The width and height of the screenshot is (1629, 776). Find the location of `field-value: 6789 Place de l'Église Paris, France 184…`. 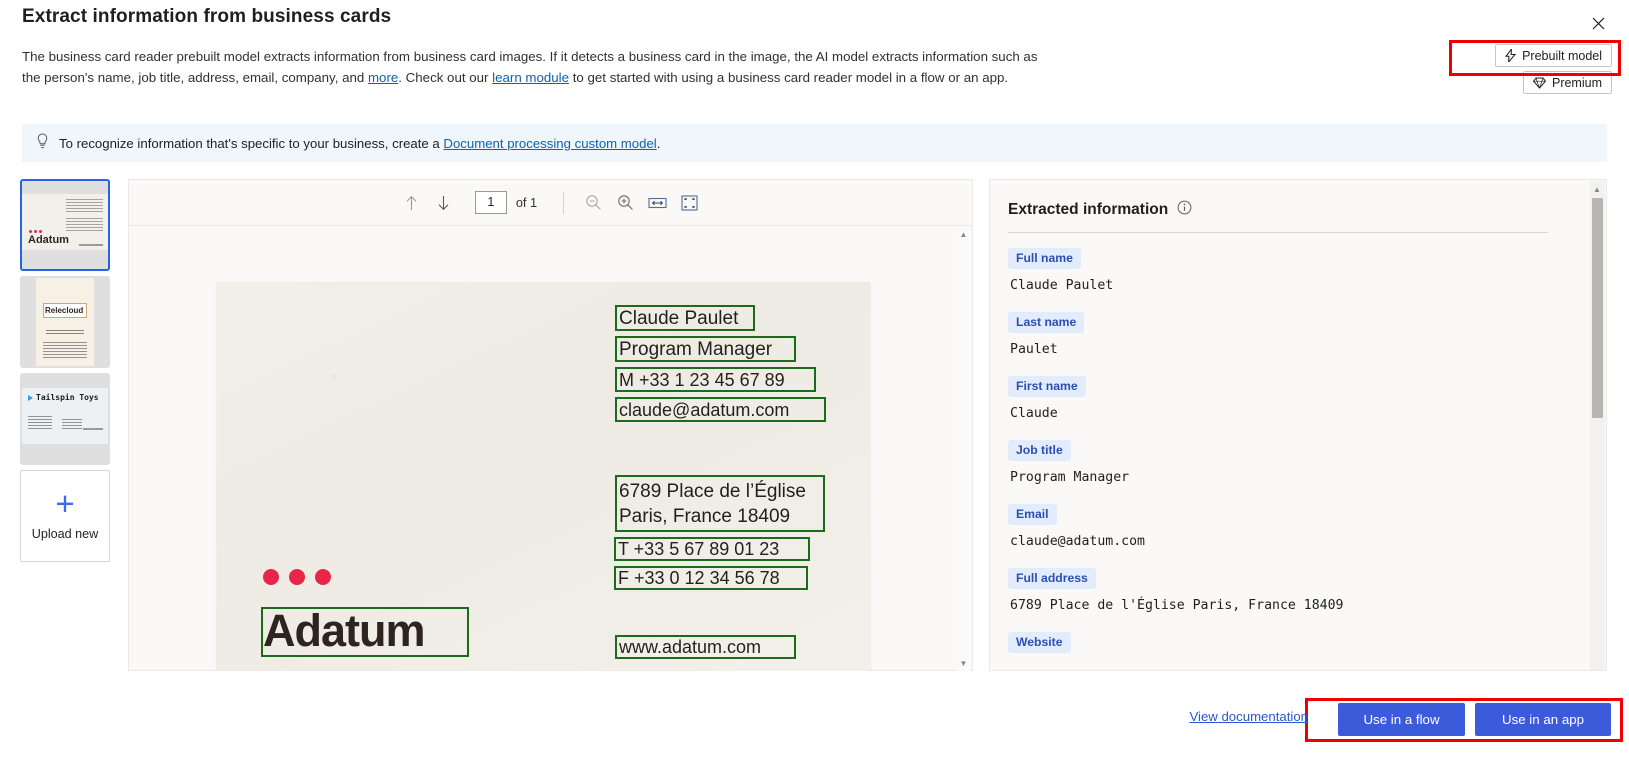

field-value: 6789 Place de l'Église Paris, France 184… is located at coordinates (1177, 605).